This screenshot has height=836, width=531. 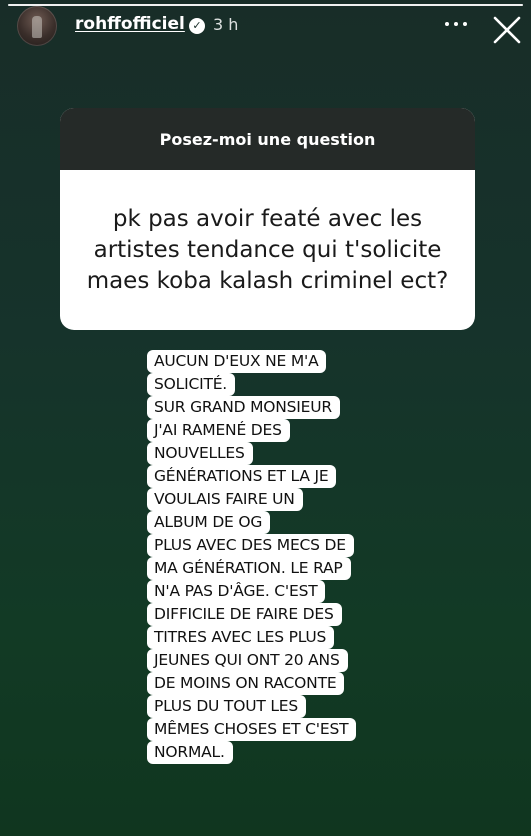 I want to click on answer-line: TITRES AVEC LES PLUS, so click(x=241, y=637).